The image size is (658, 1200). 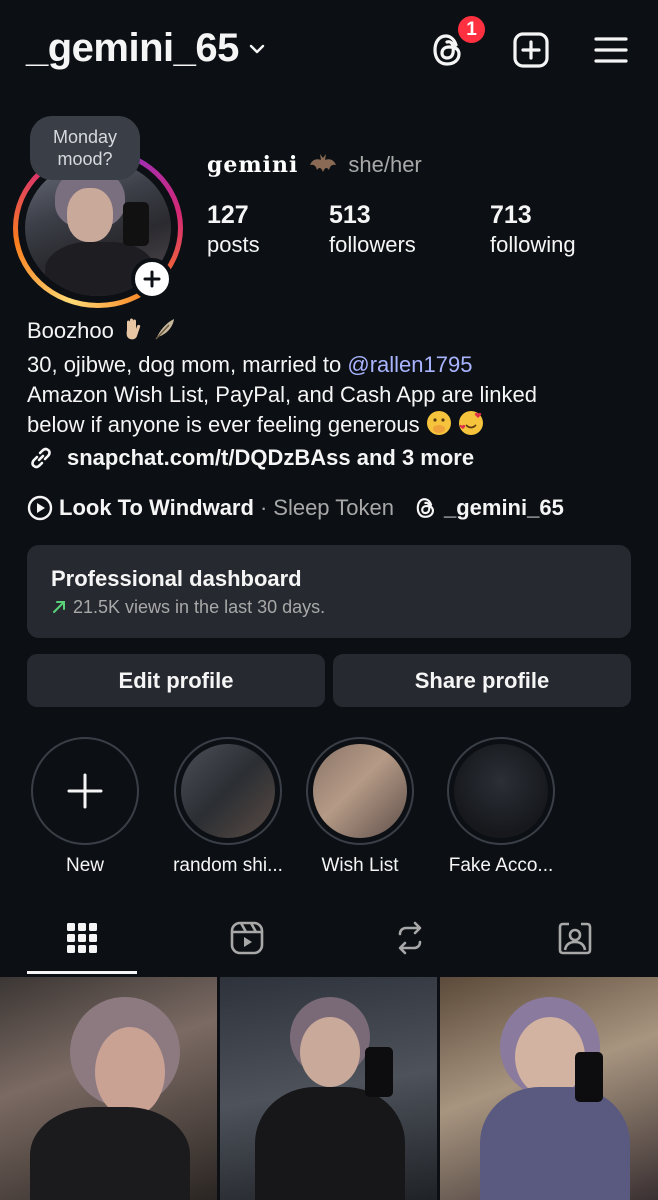 I want to click on tab-posts, so click(x=82, y=938).